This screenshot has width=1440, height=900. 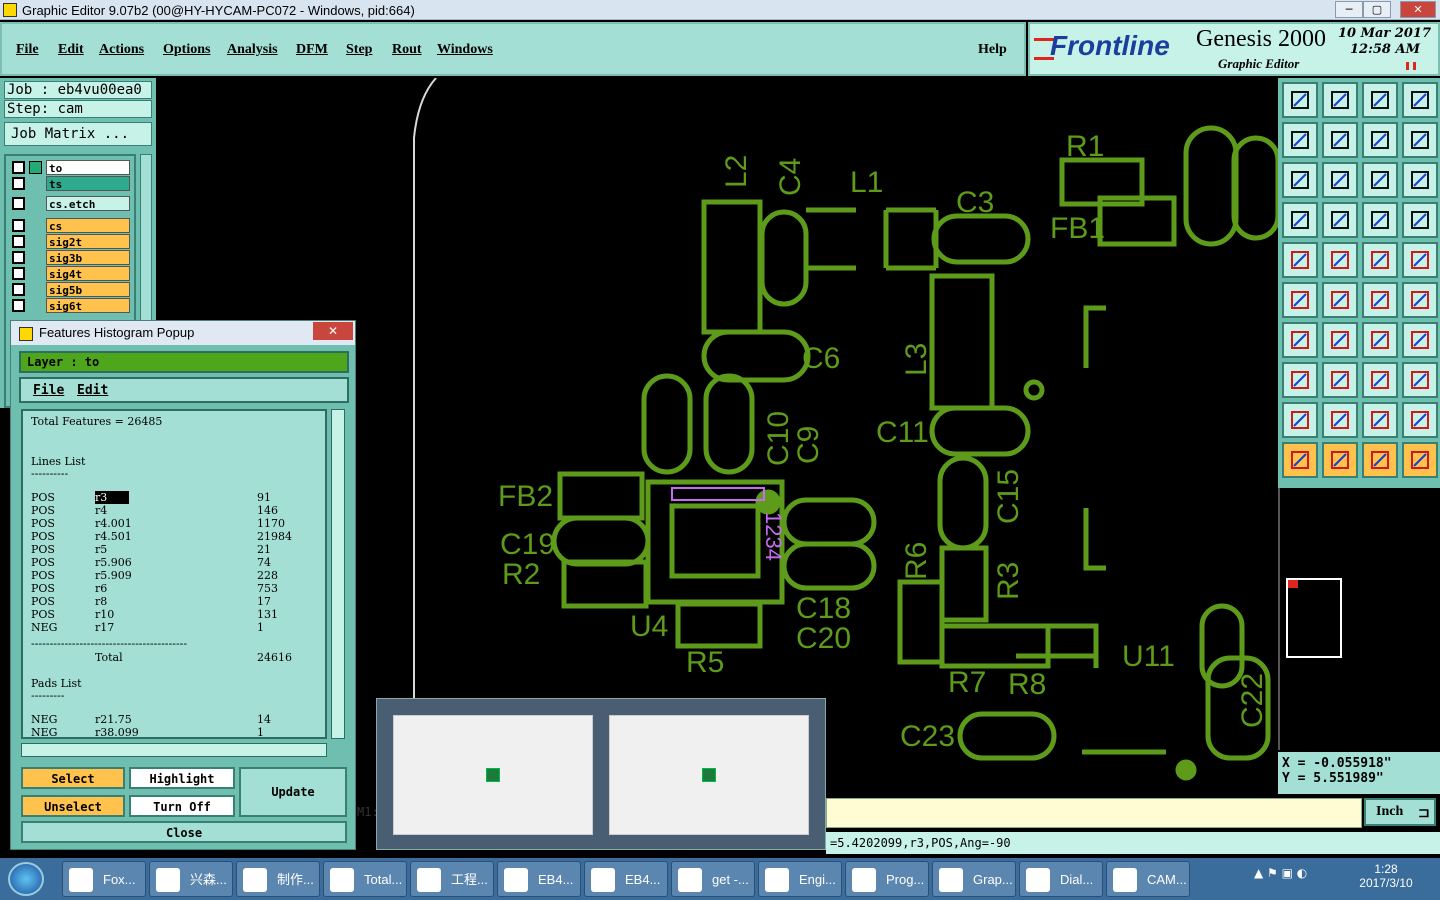 I want to click on layer-row: sig6t, so click(x=71, y=305).